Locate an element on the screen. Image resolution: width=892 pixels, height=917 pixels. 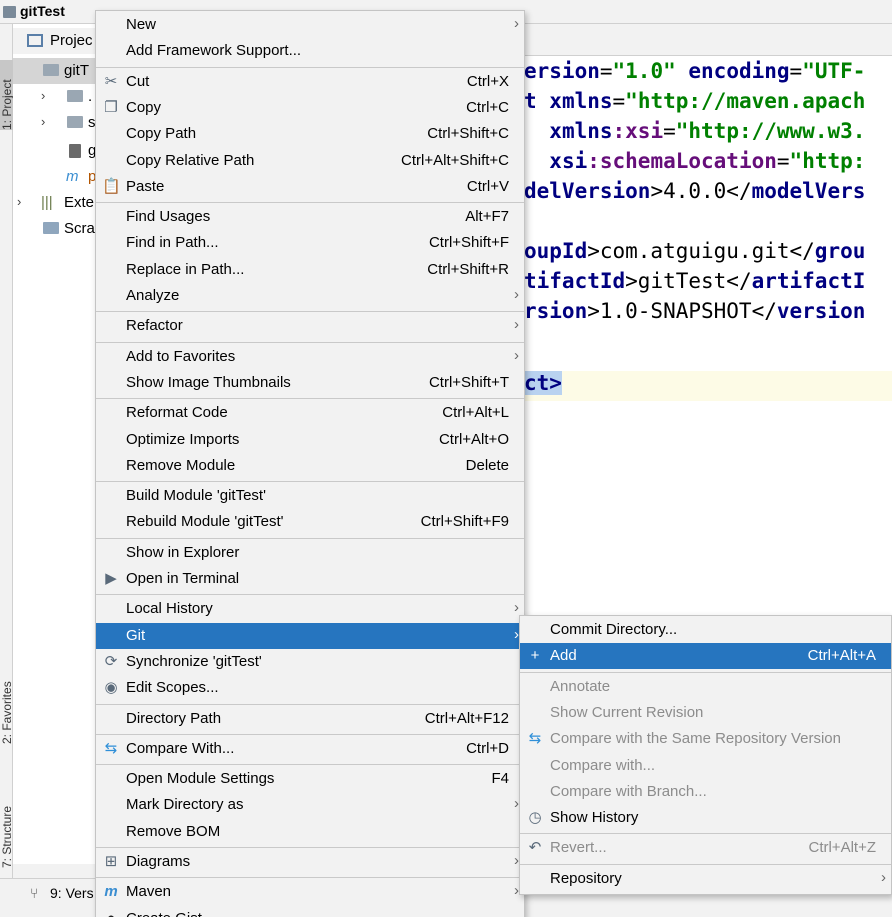
code-line: t xmlns="http://maven.apach is located at coordinates (694, 104).